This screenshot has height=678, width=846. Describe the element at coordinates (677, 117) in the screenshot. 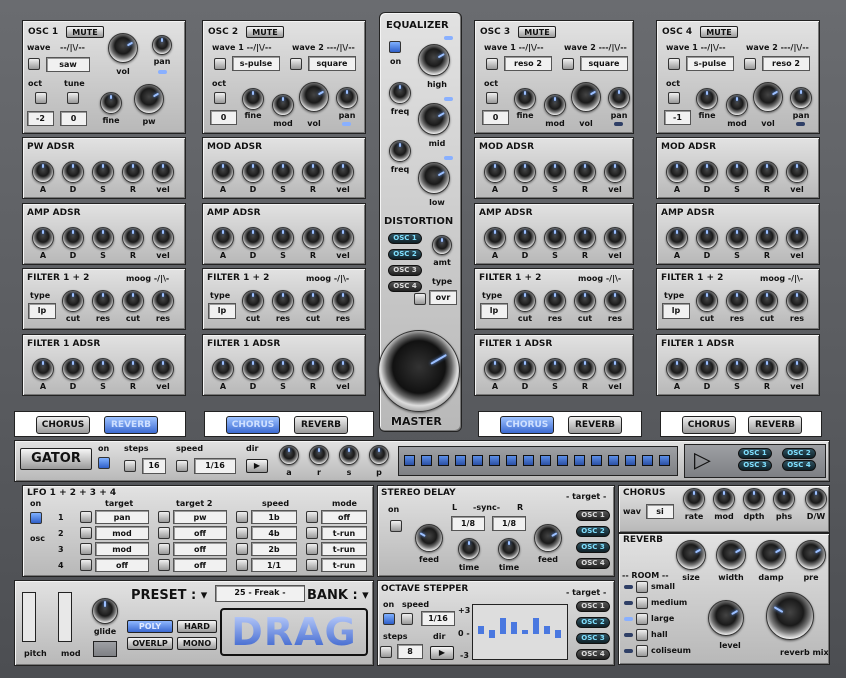

I see `oct-value: -1` at that location.